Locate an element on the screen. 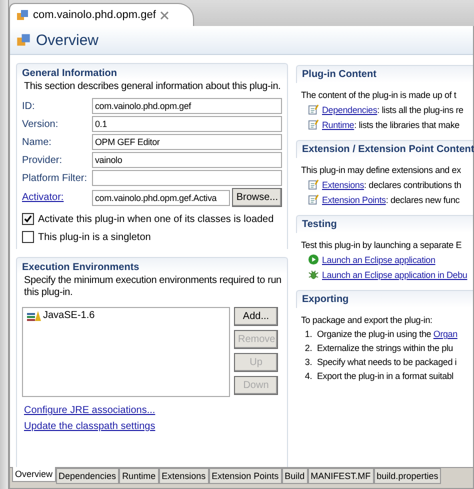 This screenshot has height=489, width=474. item-text: : declares contributions th is located at coordinates (413, 185).